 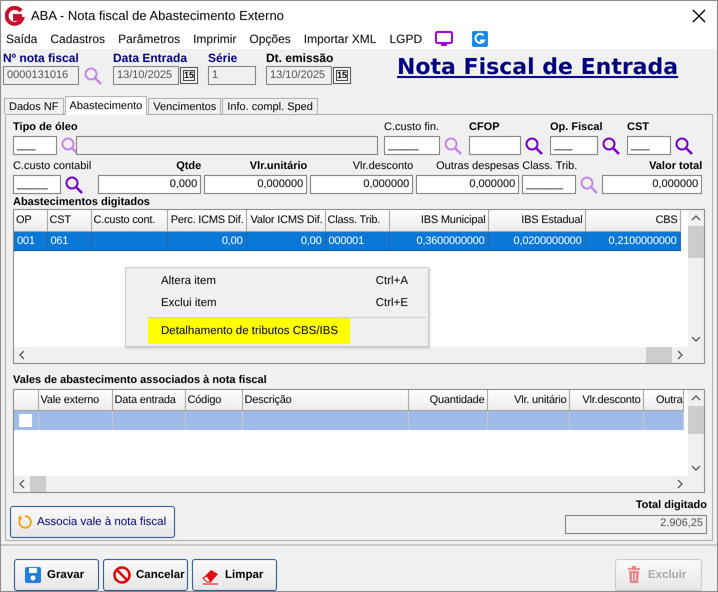 I want to click on field-label: CFOP, so click(x=485, y=128).